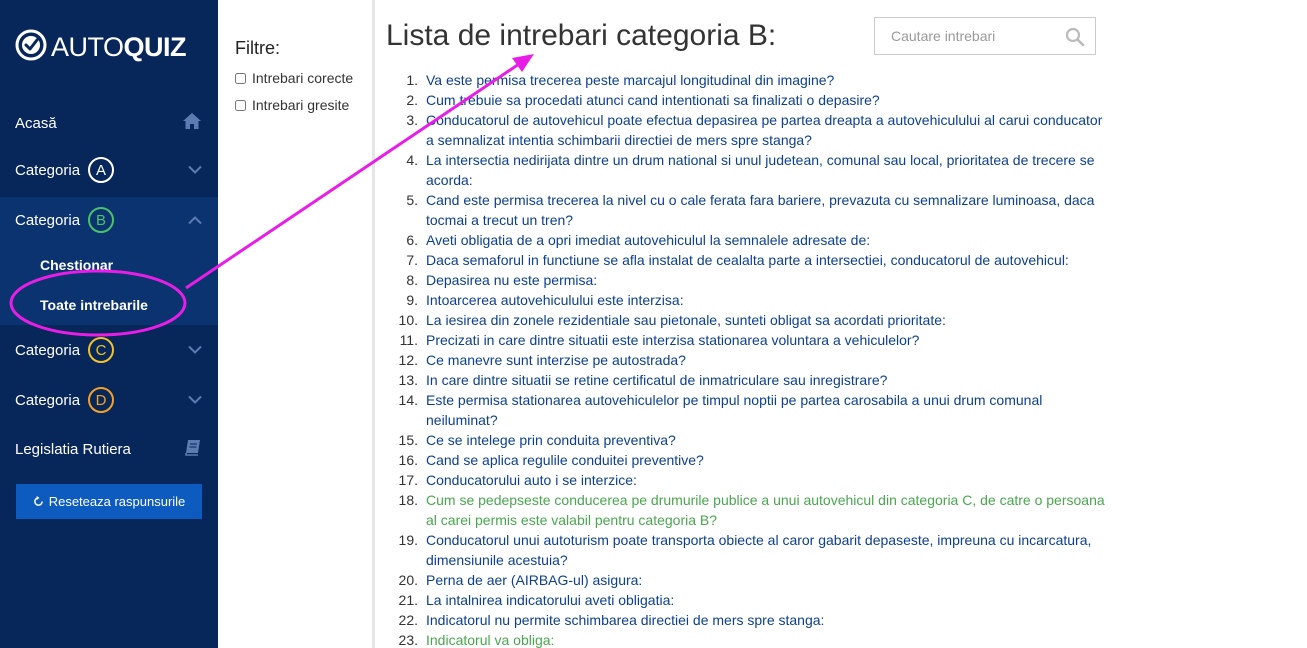 This screenshot has height=648, width=1307. Describe the element at coordinates (94, 305) in the screenshot. I see `sidebar-subitem-toate-intrebarile: Toate intrebarile` at that location.